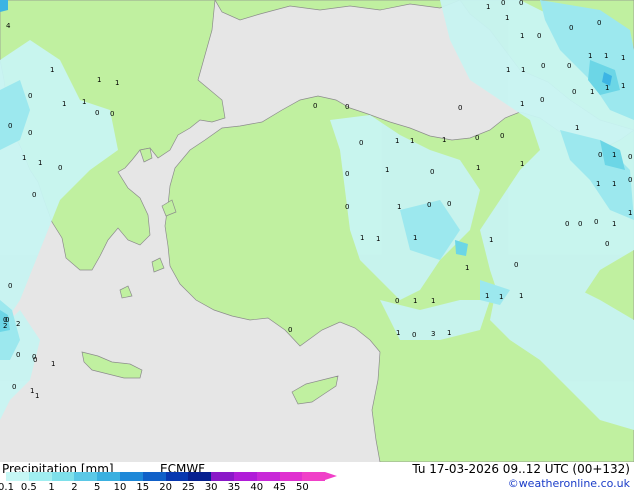 The height and width of the screenshot is (493, 634). What do you see at coordinates (7, 487) in the screenshot?
I see `legend-tick-label: 0.1` at bounding box center [7, 487].